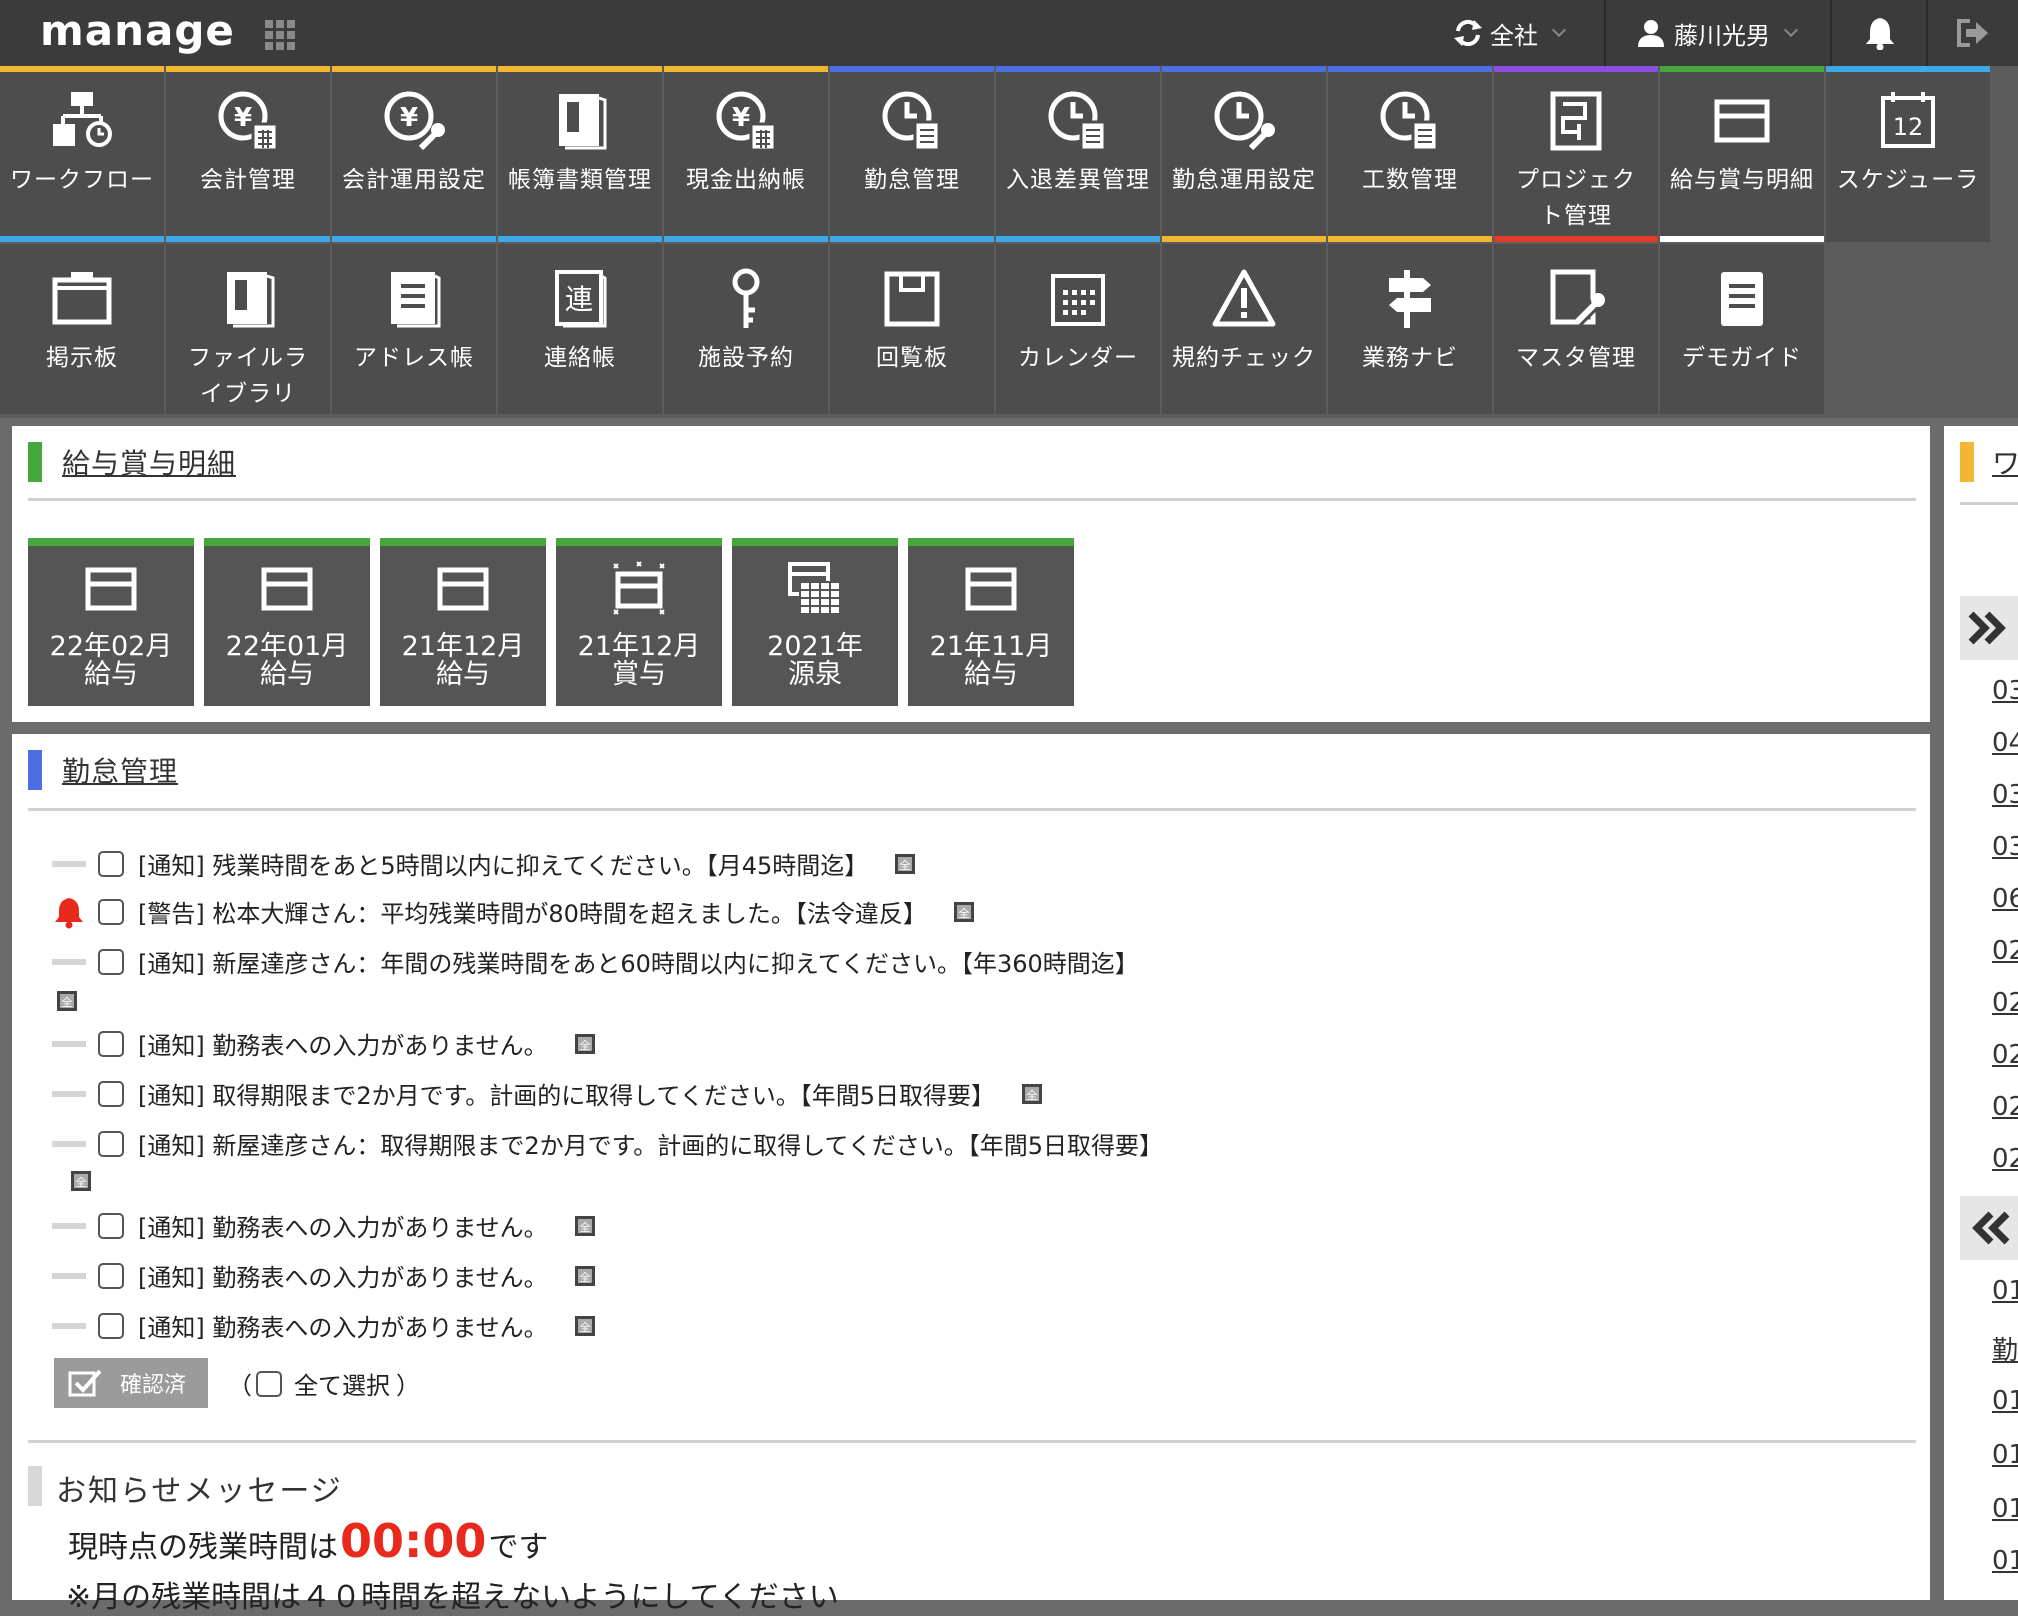 This screenshot has height=1616, width=2018. Describe the element at coordinates (1078, 358) in the screenshot. I see `menu-label: カレンダー` at that location.